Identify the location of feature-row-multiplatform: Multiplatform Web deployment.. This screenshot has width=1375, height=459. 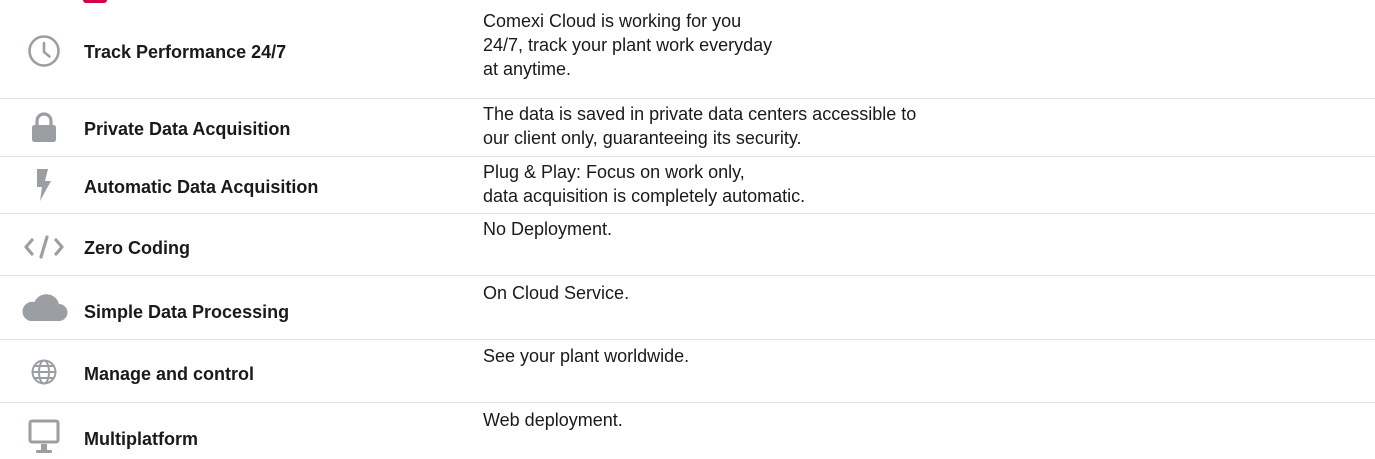
(687, 431).